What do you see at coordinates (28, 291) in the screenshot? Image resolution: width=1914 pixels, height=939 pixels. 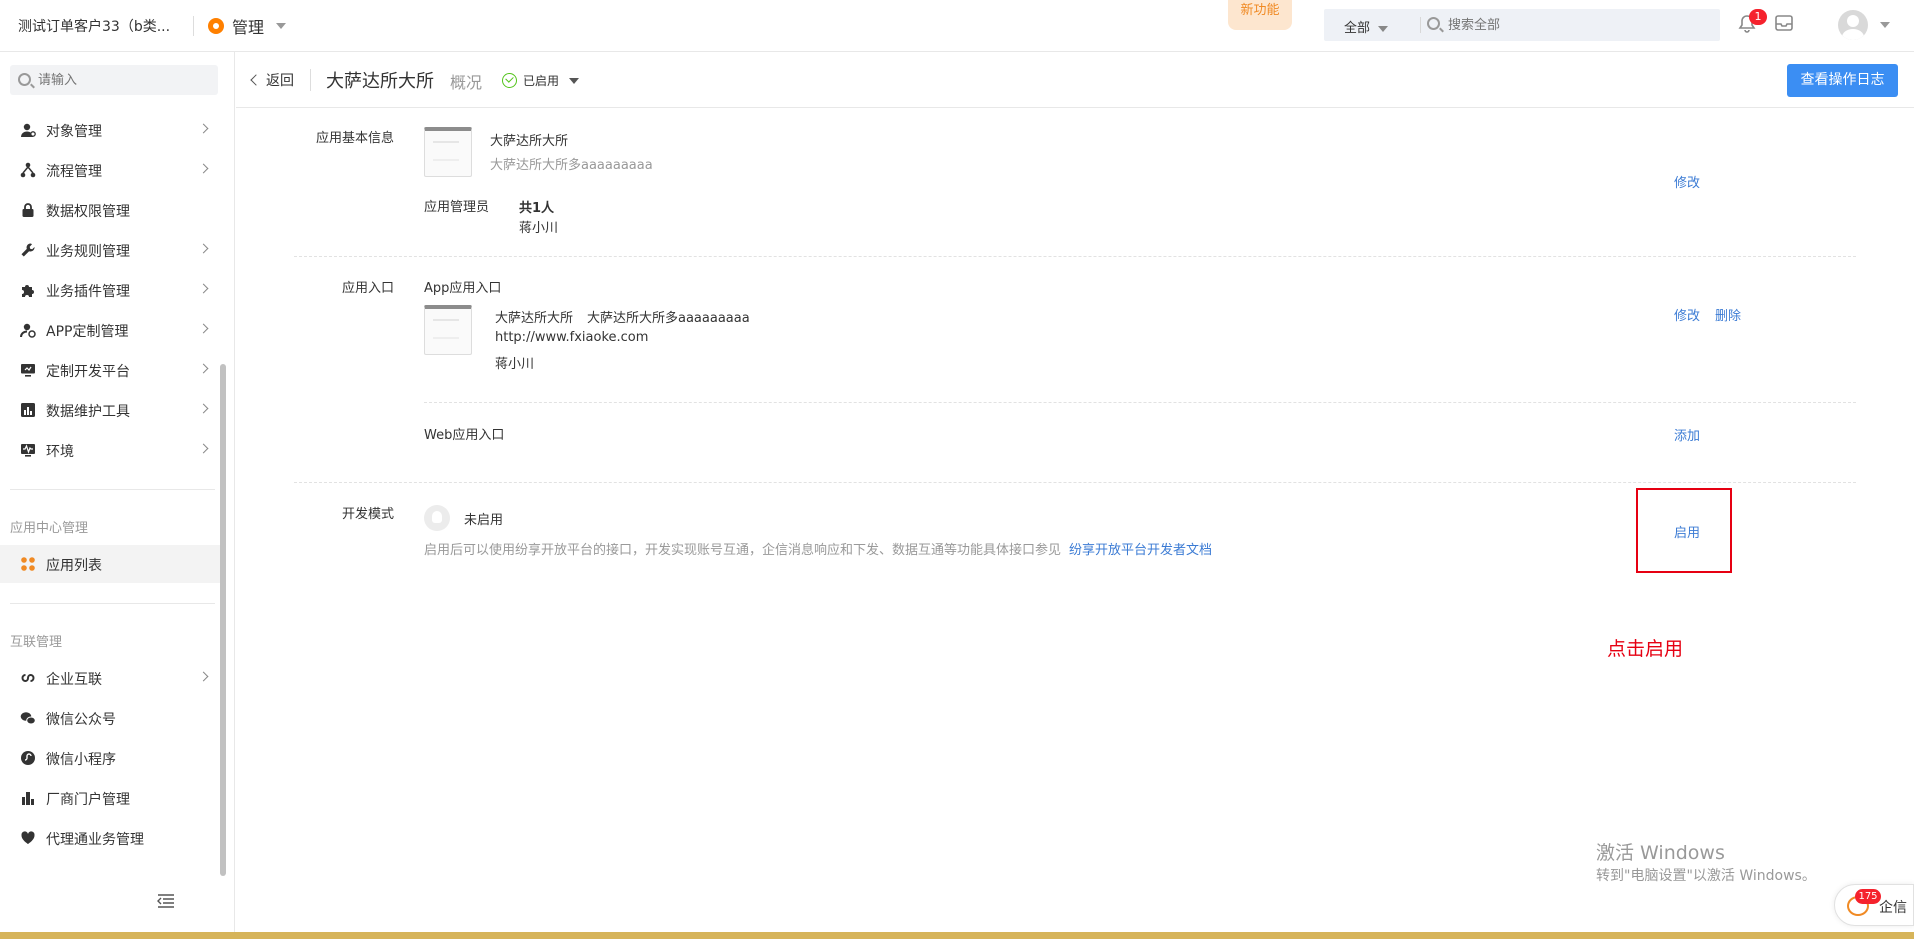 I see `puzzle-icon` at bounding box center [28, 291].